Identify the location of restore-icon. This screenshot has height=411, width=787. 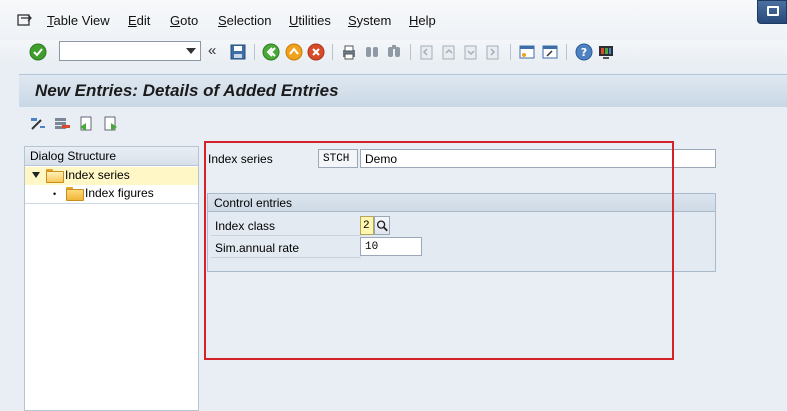
(773, 11).